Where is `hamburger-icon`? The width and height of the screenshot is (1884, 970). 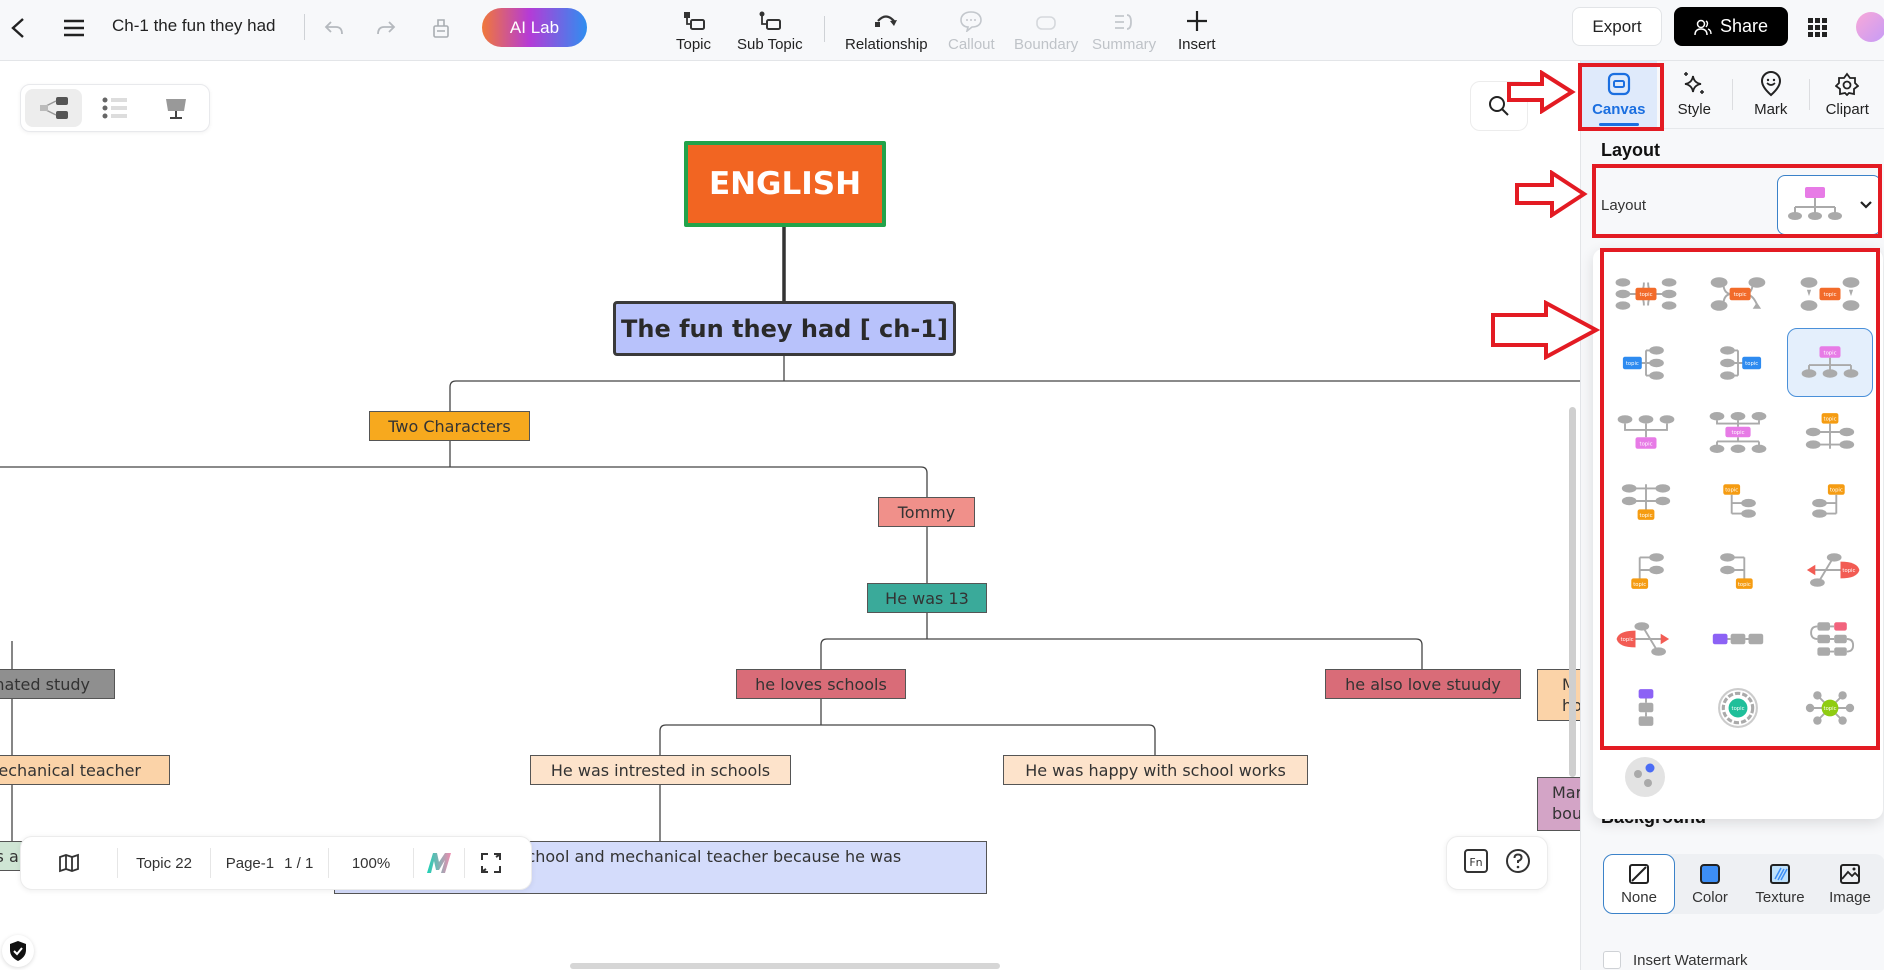
hamburger-icon is located at coordinates (74, 28).